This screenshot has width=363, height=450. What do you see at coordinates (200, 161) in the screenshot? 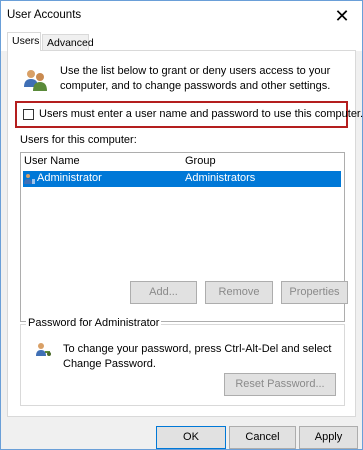
I see `column-header-group: Group` at bounding box center [200, 161].